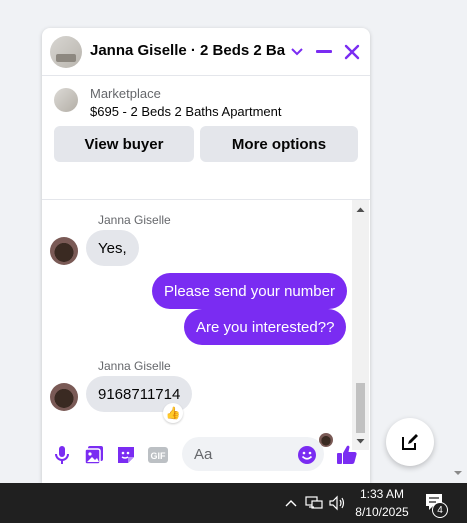  What do you see at coordinates (173, 413) in the screenshot?
I see `thumbs-up-reaction-icon: 👍` at bounding box center [173, 413].